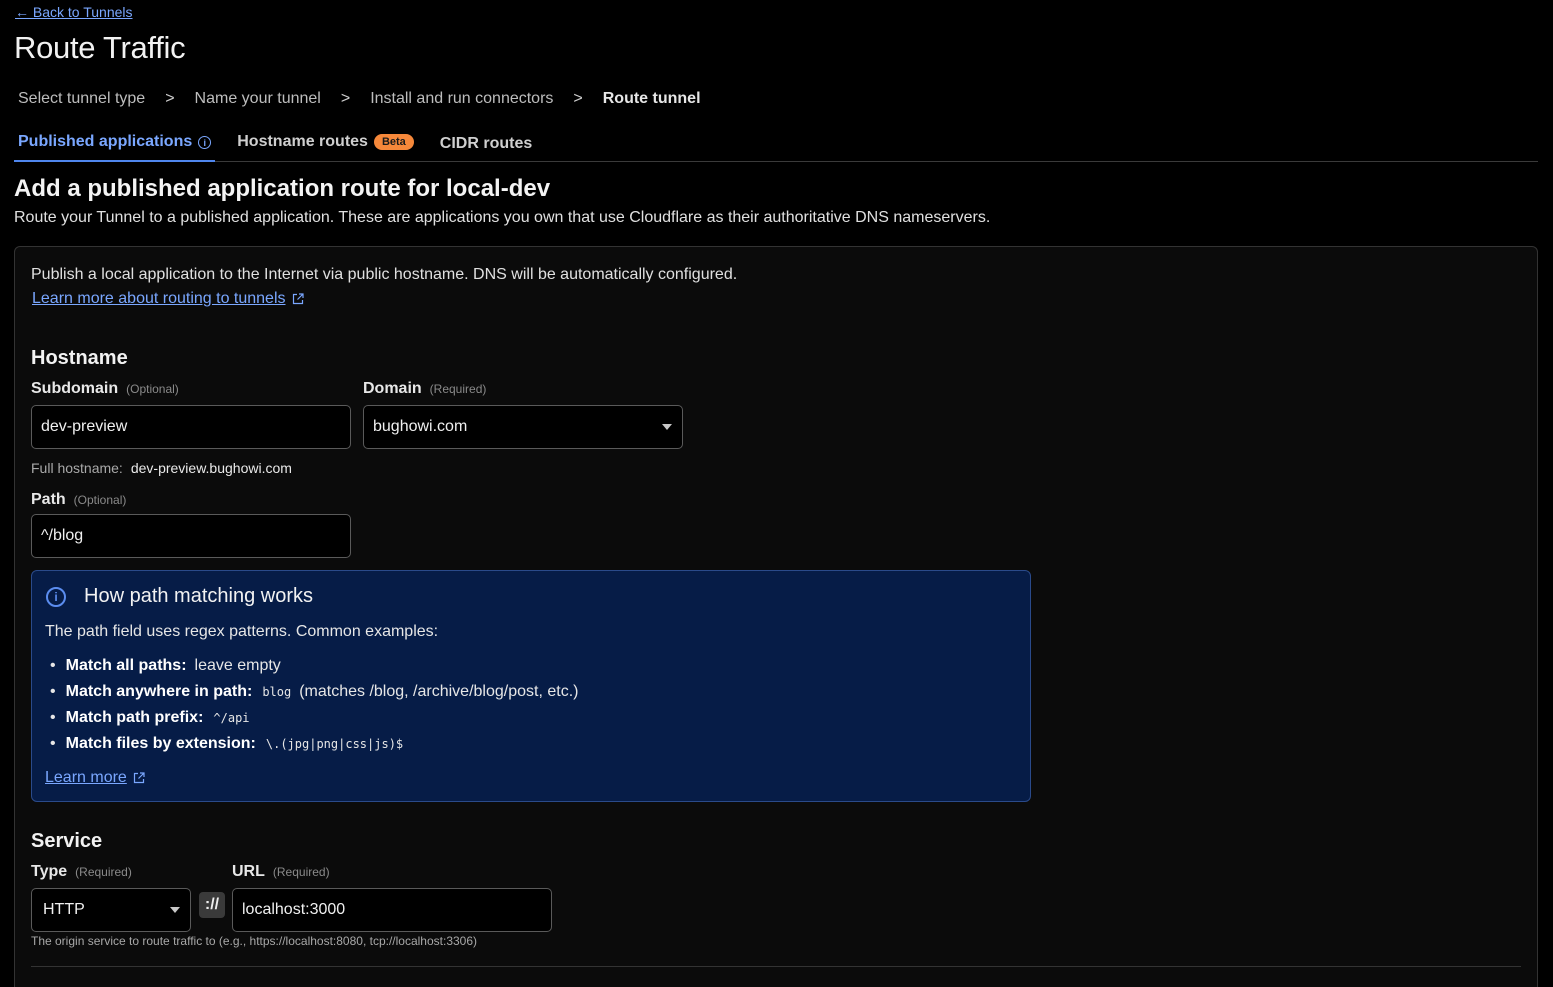 The width and height of the screenshot is (1553, 987). What do you see at coordinates (776, 966) in the screenshot?
I see `divider` at bounding box center [776, 966].